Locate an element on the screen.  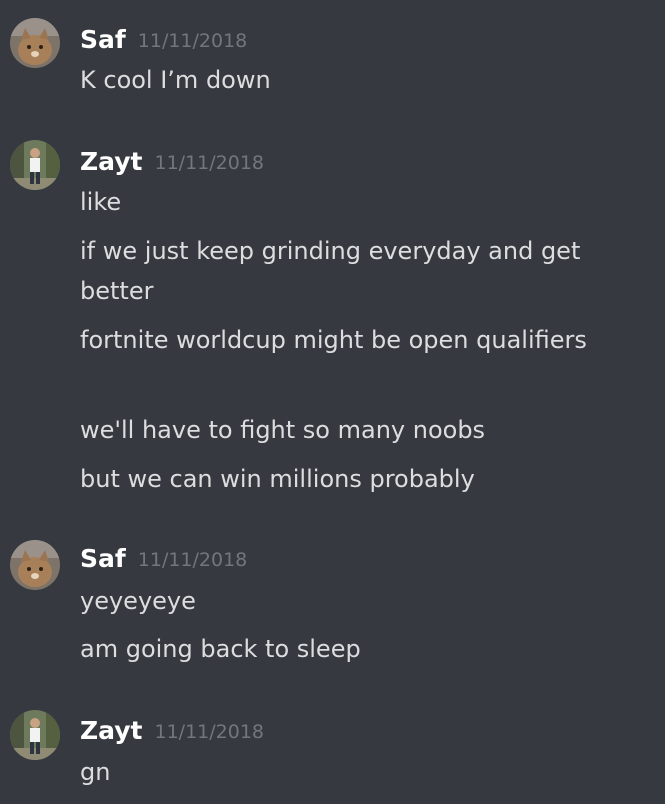
message-text: yeyeyeye is located at coordinates (138, 601).